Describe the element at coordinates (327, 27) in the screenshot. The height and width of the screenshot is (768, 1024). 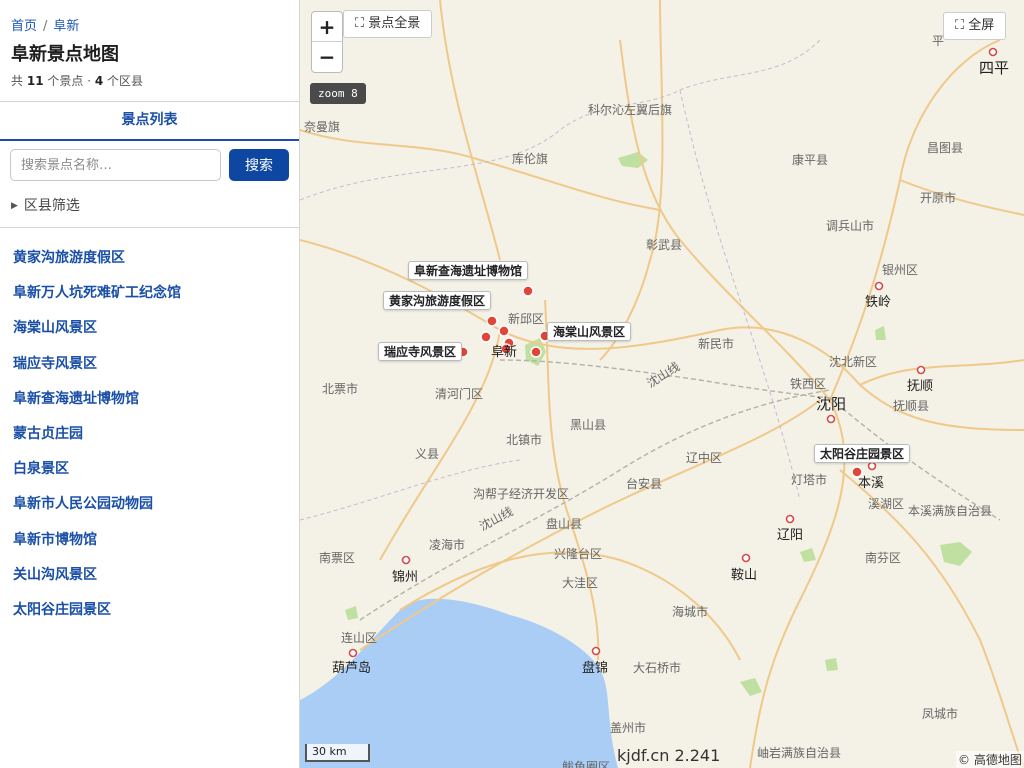
I see `zoom-in-button: +` at that location.